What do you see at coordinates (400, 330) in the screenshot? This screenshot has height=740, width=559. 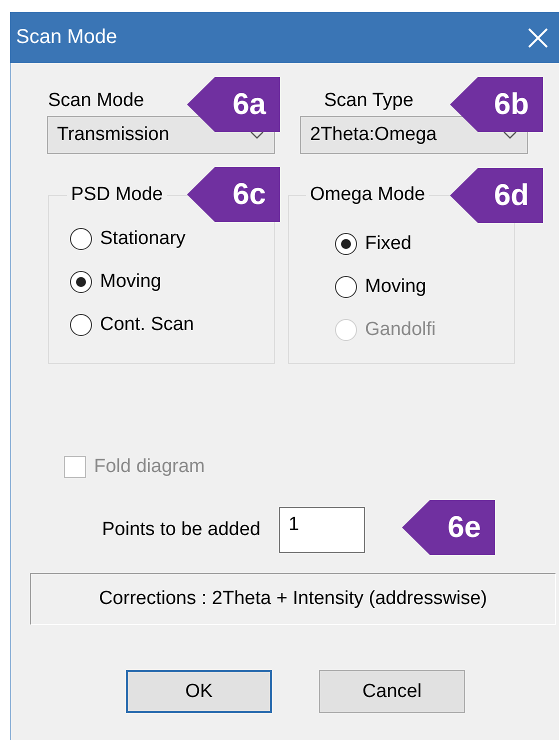 I see `radio-label: Gandolfi` at bounding box center [400, 330].